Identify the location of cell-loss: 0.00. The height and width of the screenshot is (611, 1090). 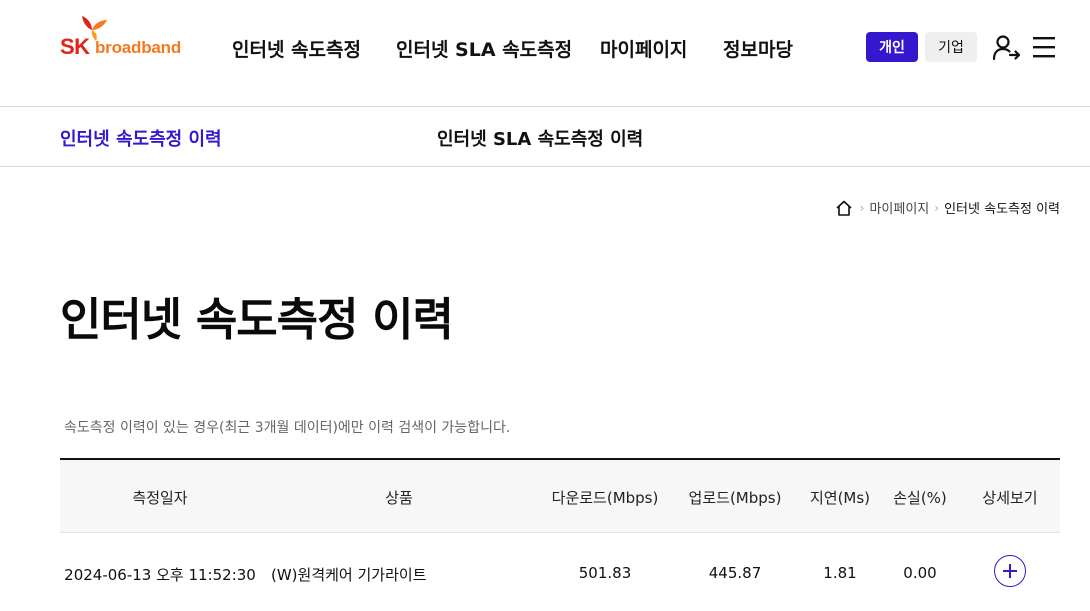
(920, 573).